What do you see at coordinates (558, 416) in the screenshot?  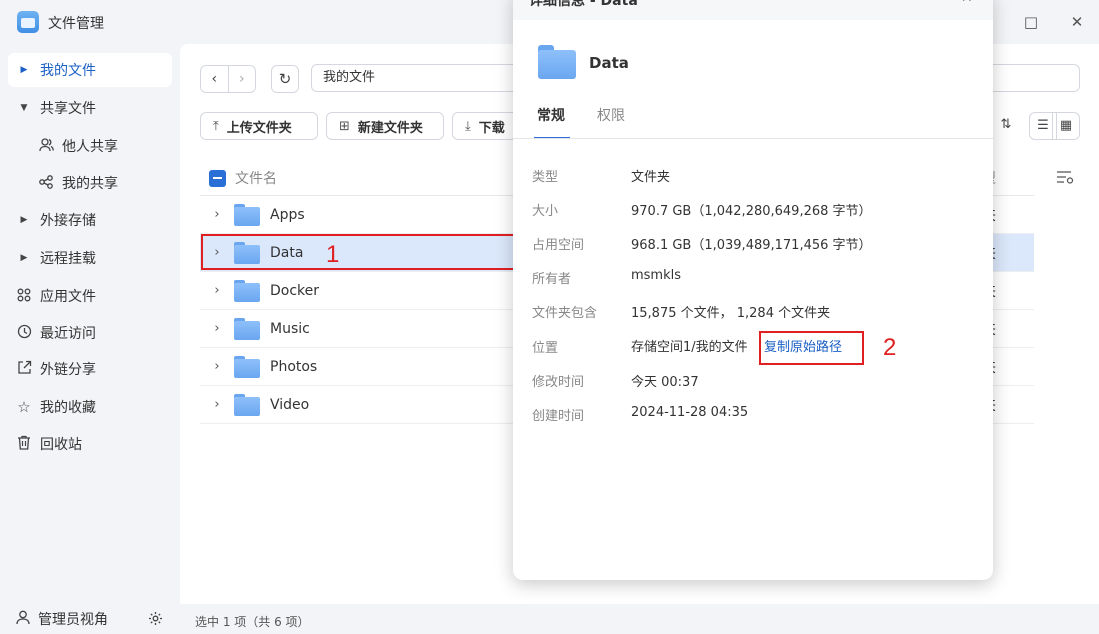 I see `prop-label-created: 创建时间` at bounding box center [558, 416].